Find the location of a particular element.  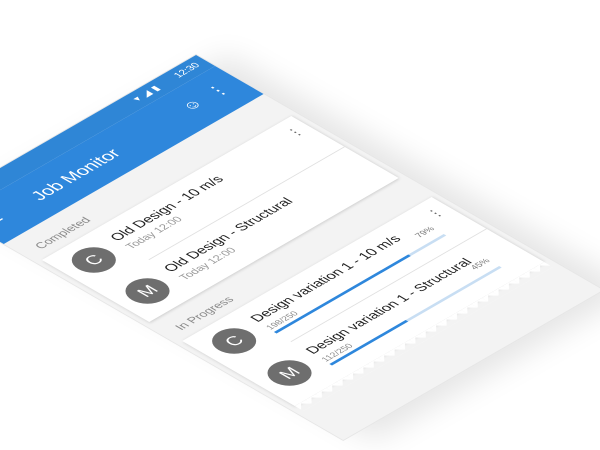

job-progress-percent: 45% is located at coordinates (480, 264).